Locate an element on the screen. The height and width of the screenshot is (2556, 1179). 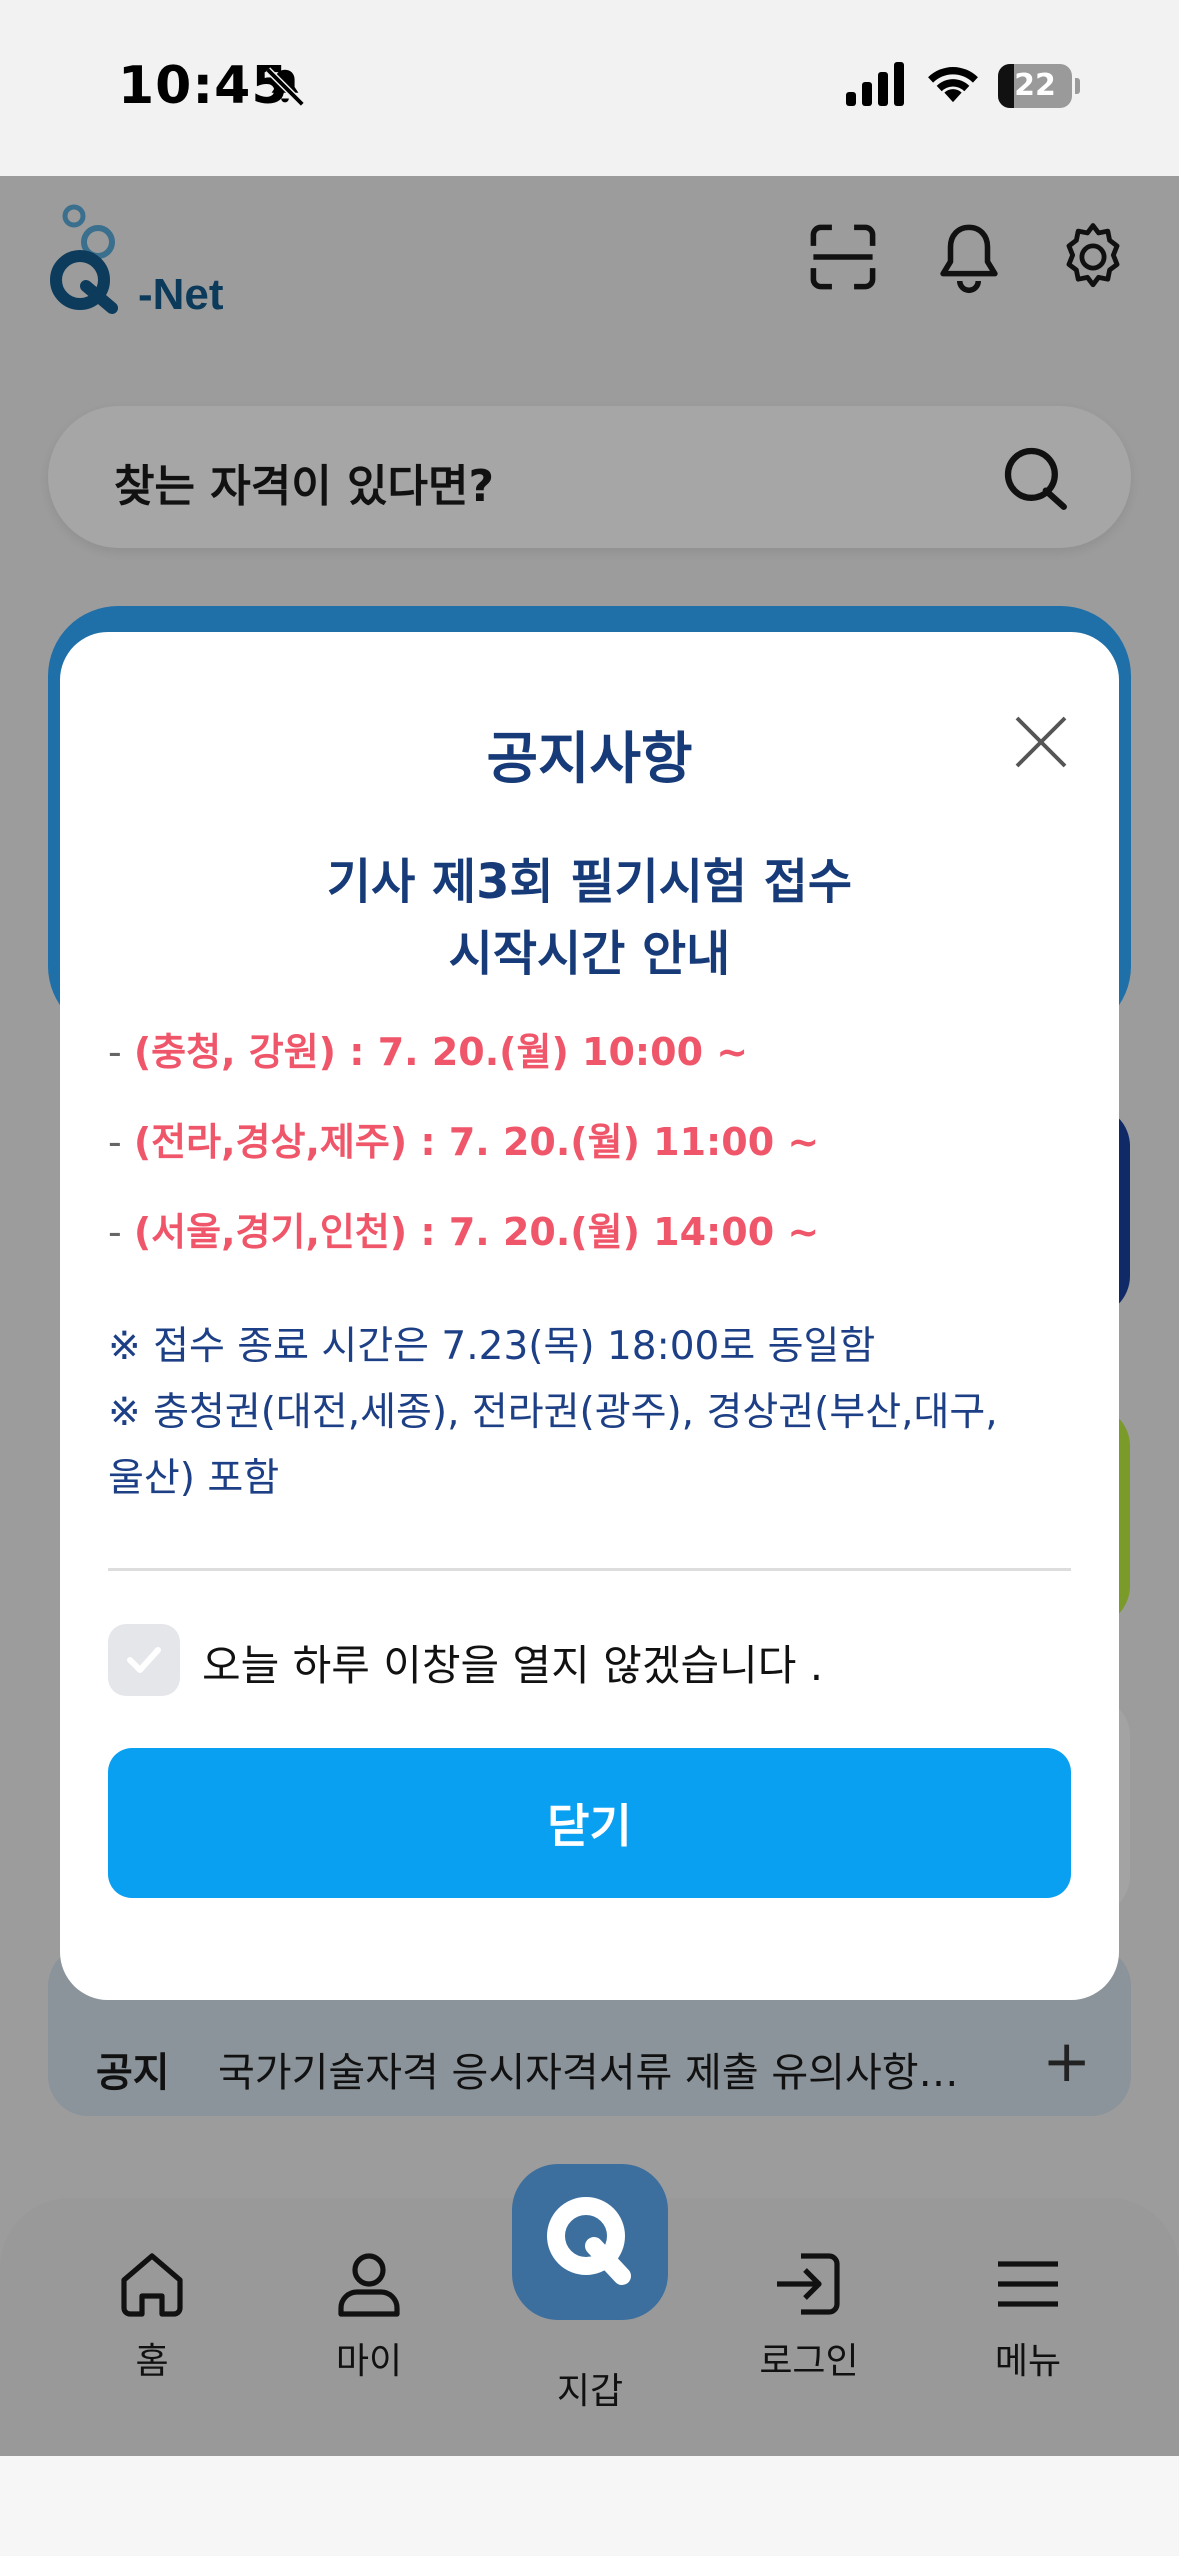
note-regions-line1: ※ 충청권(대전,세종), 전라권(광주), 경상권(부산,대구, is located at coordinates (553, 1412).